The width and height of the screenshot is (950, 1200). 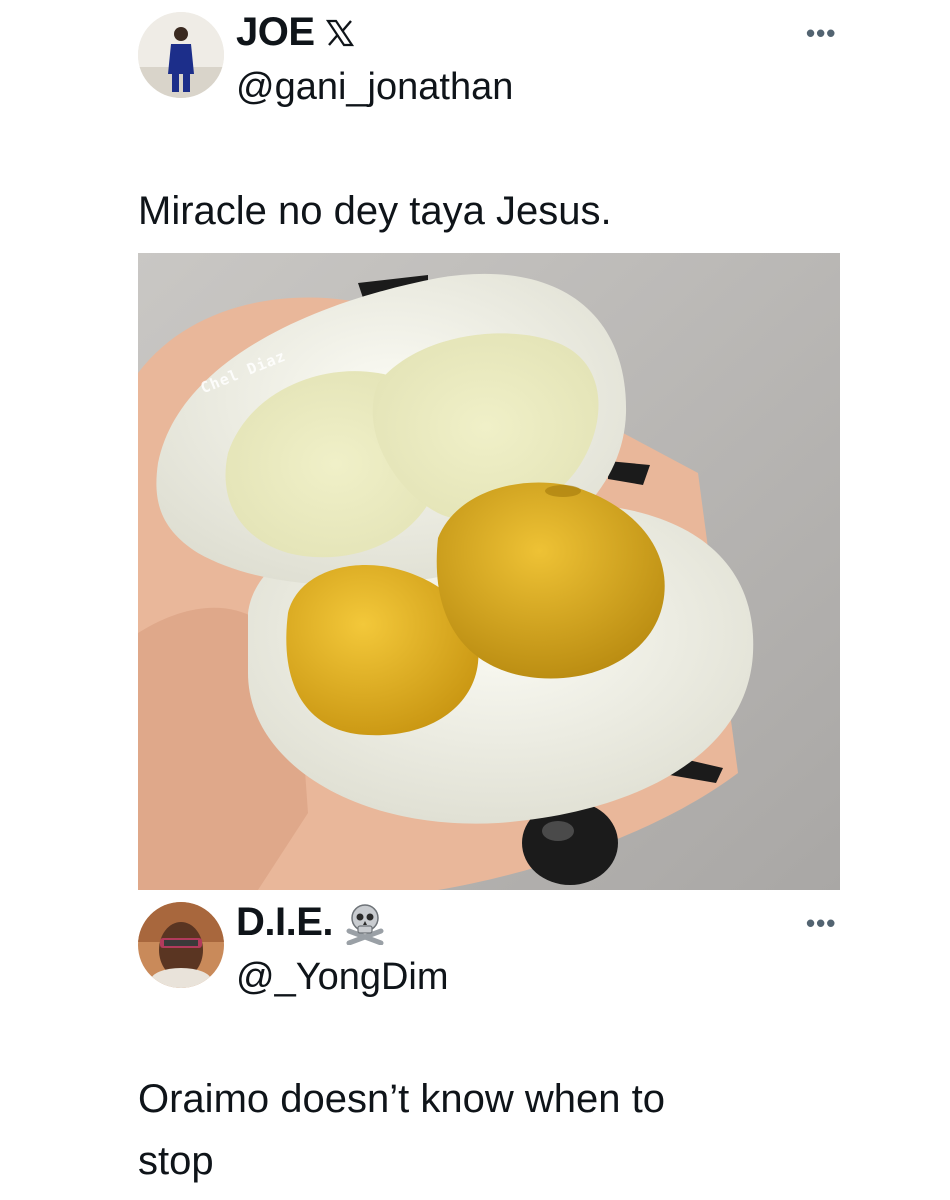 I want to click on tweet-text: Miracle no dey taya Jesus., so click(x=375, y=211).